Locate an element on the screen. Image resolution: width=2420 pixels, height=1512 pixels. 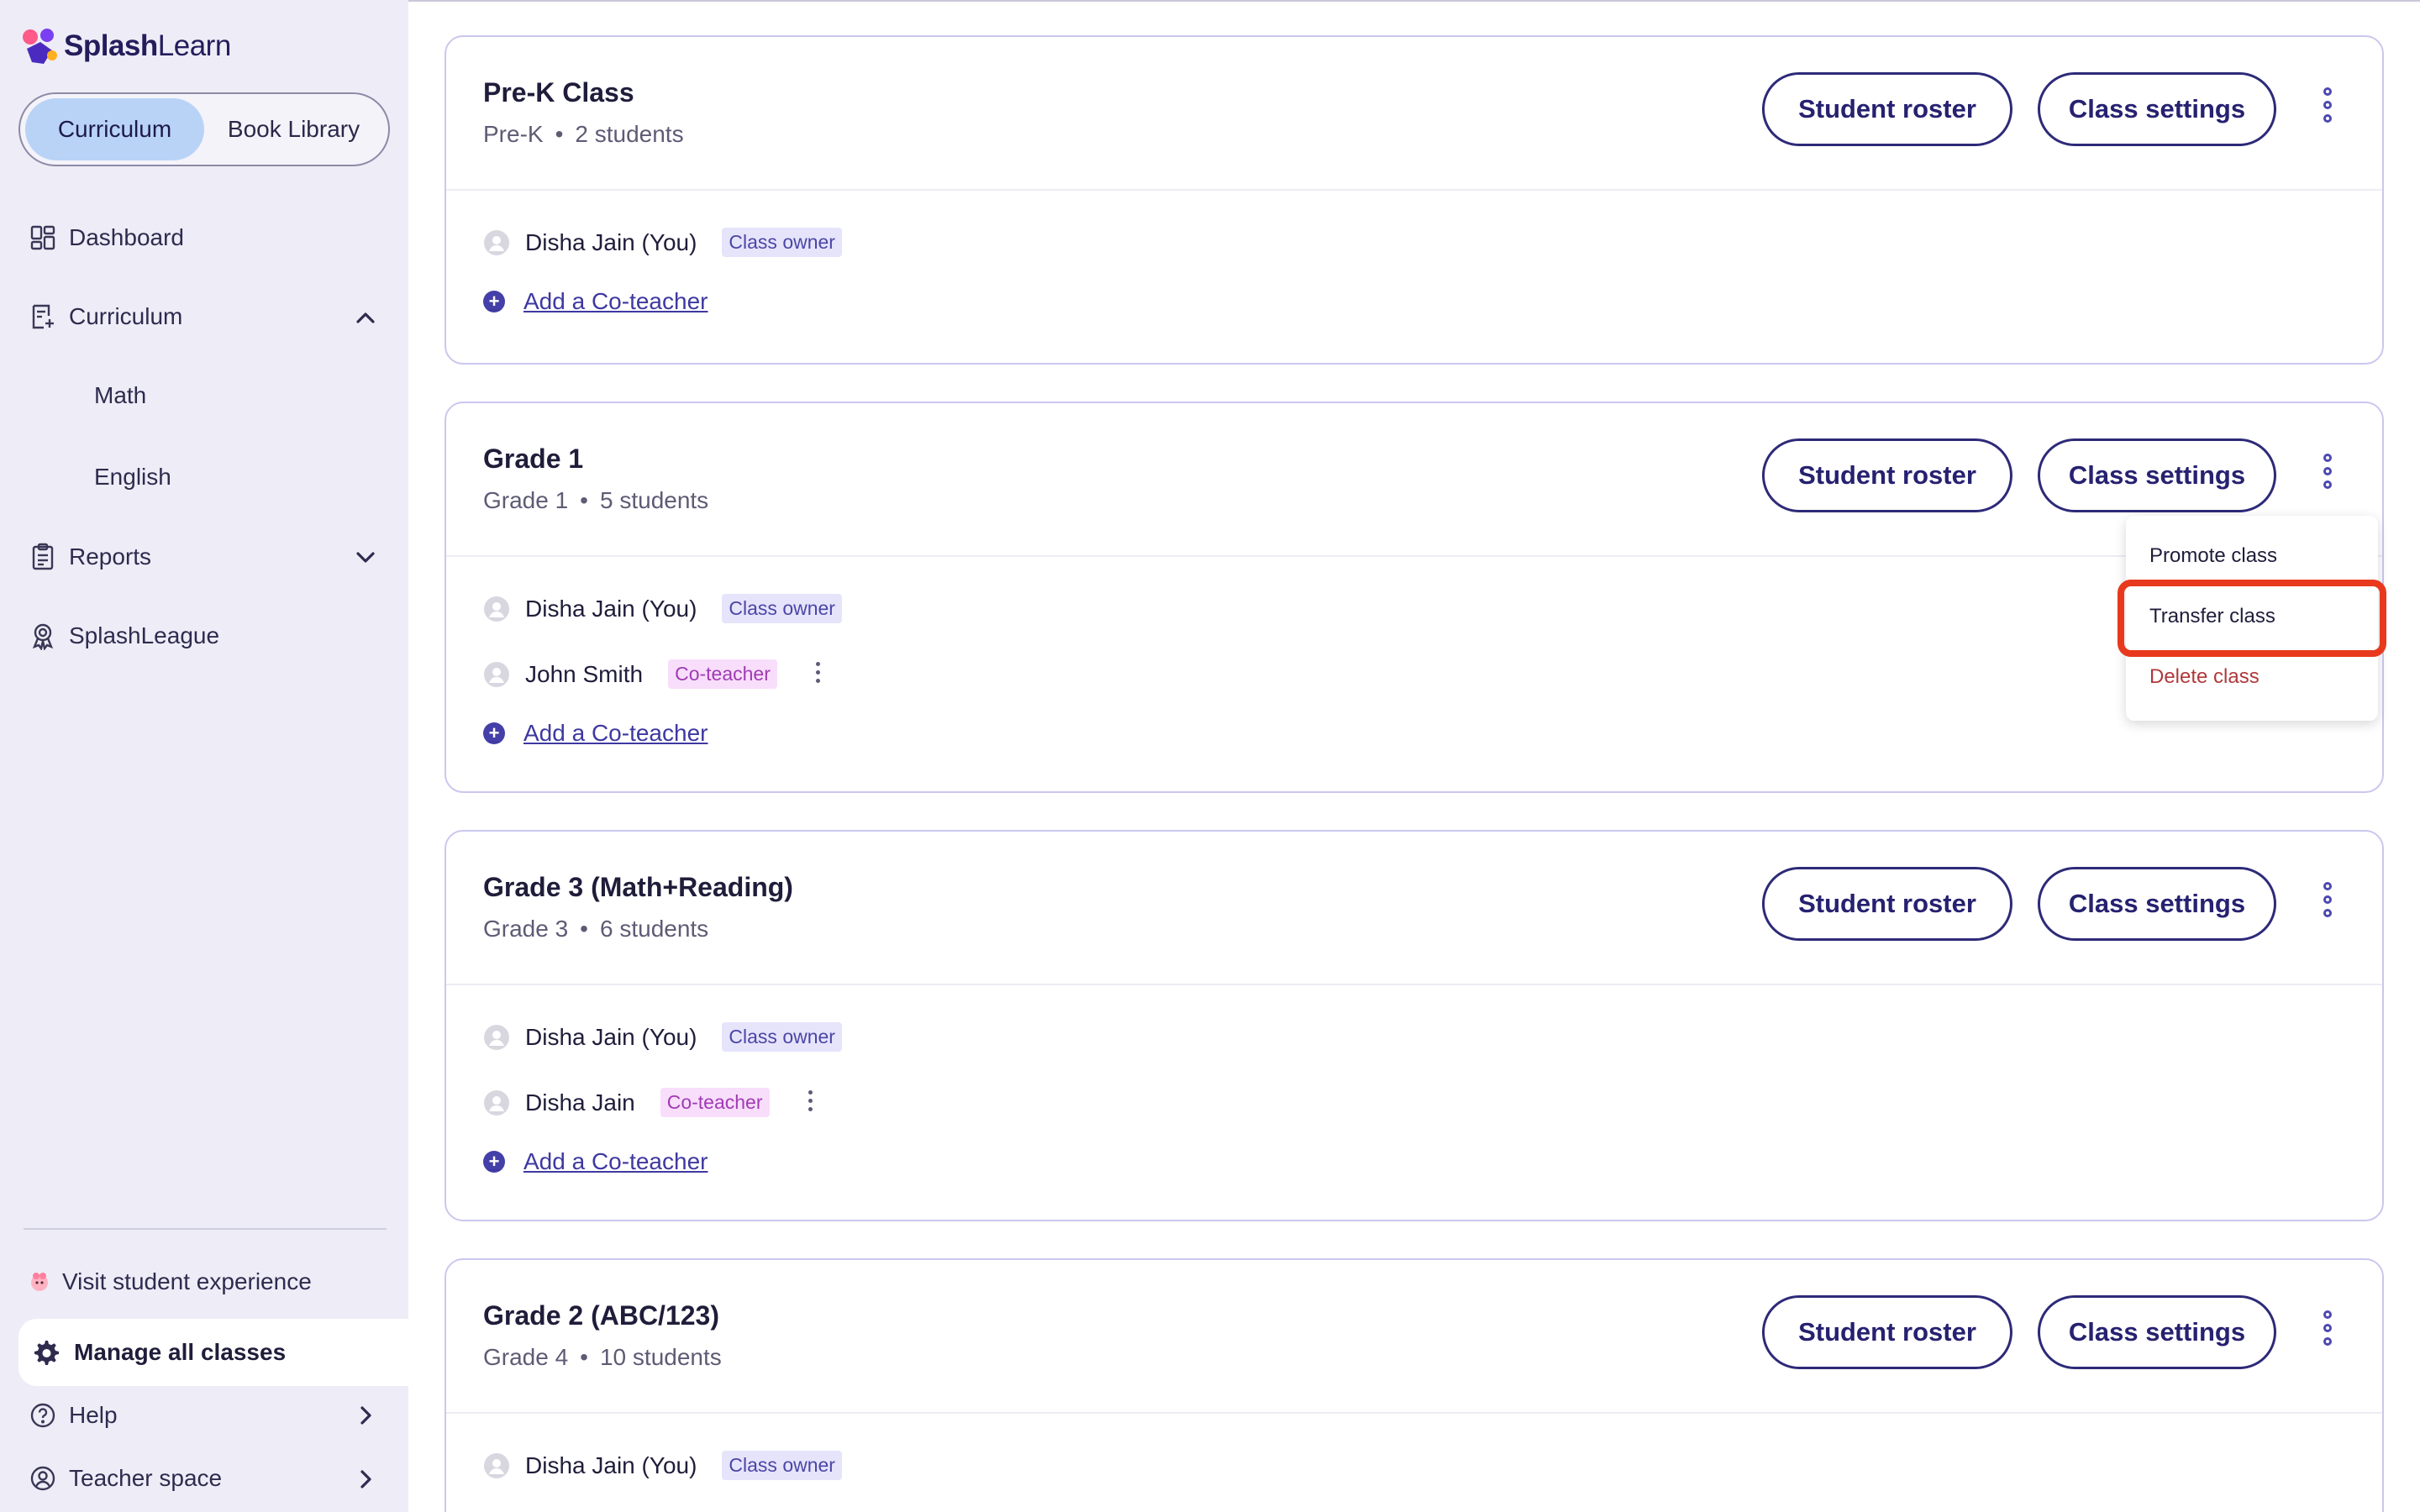
sidebar-item-reports: Reports is located at coordinates (90, 557).